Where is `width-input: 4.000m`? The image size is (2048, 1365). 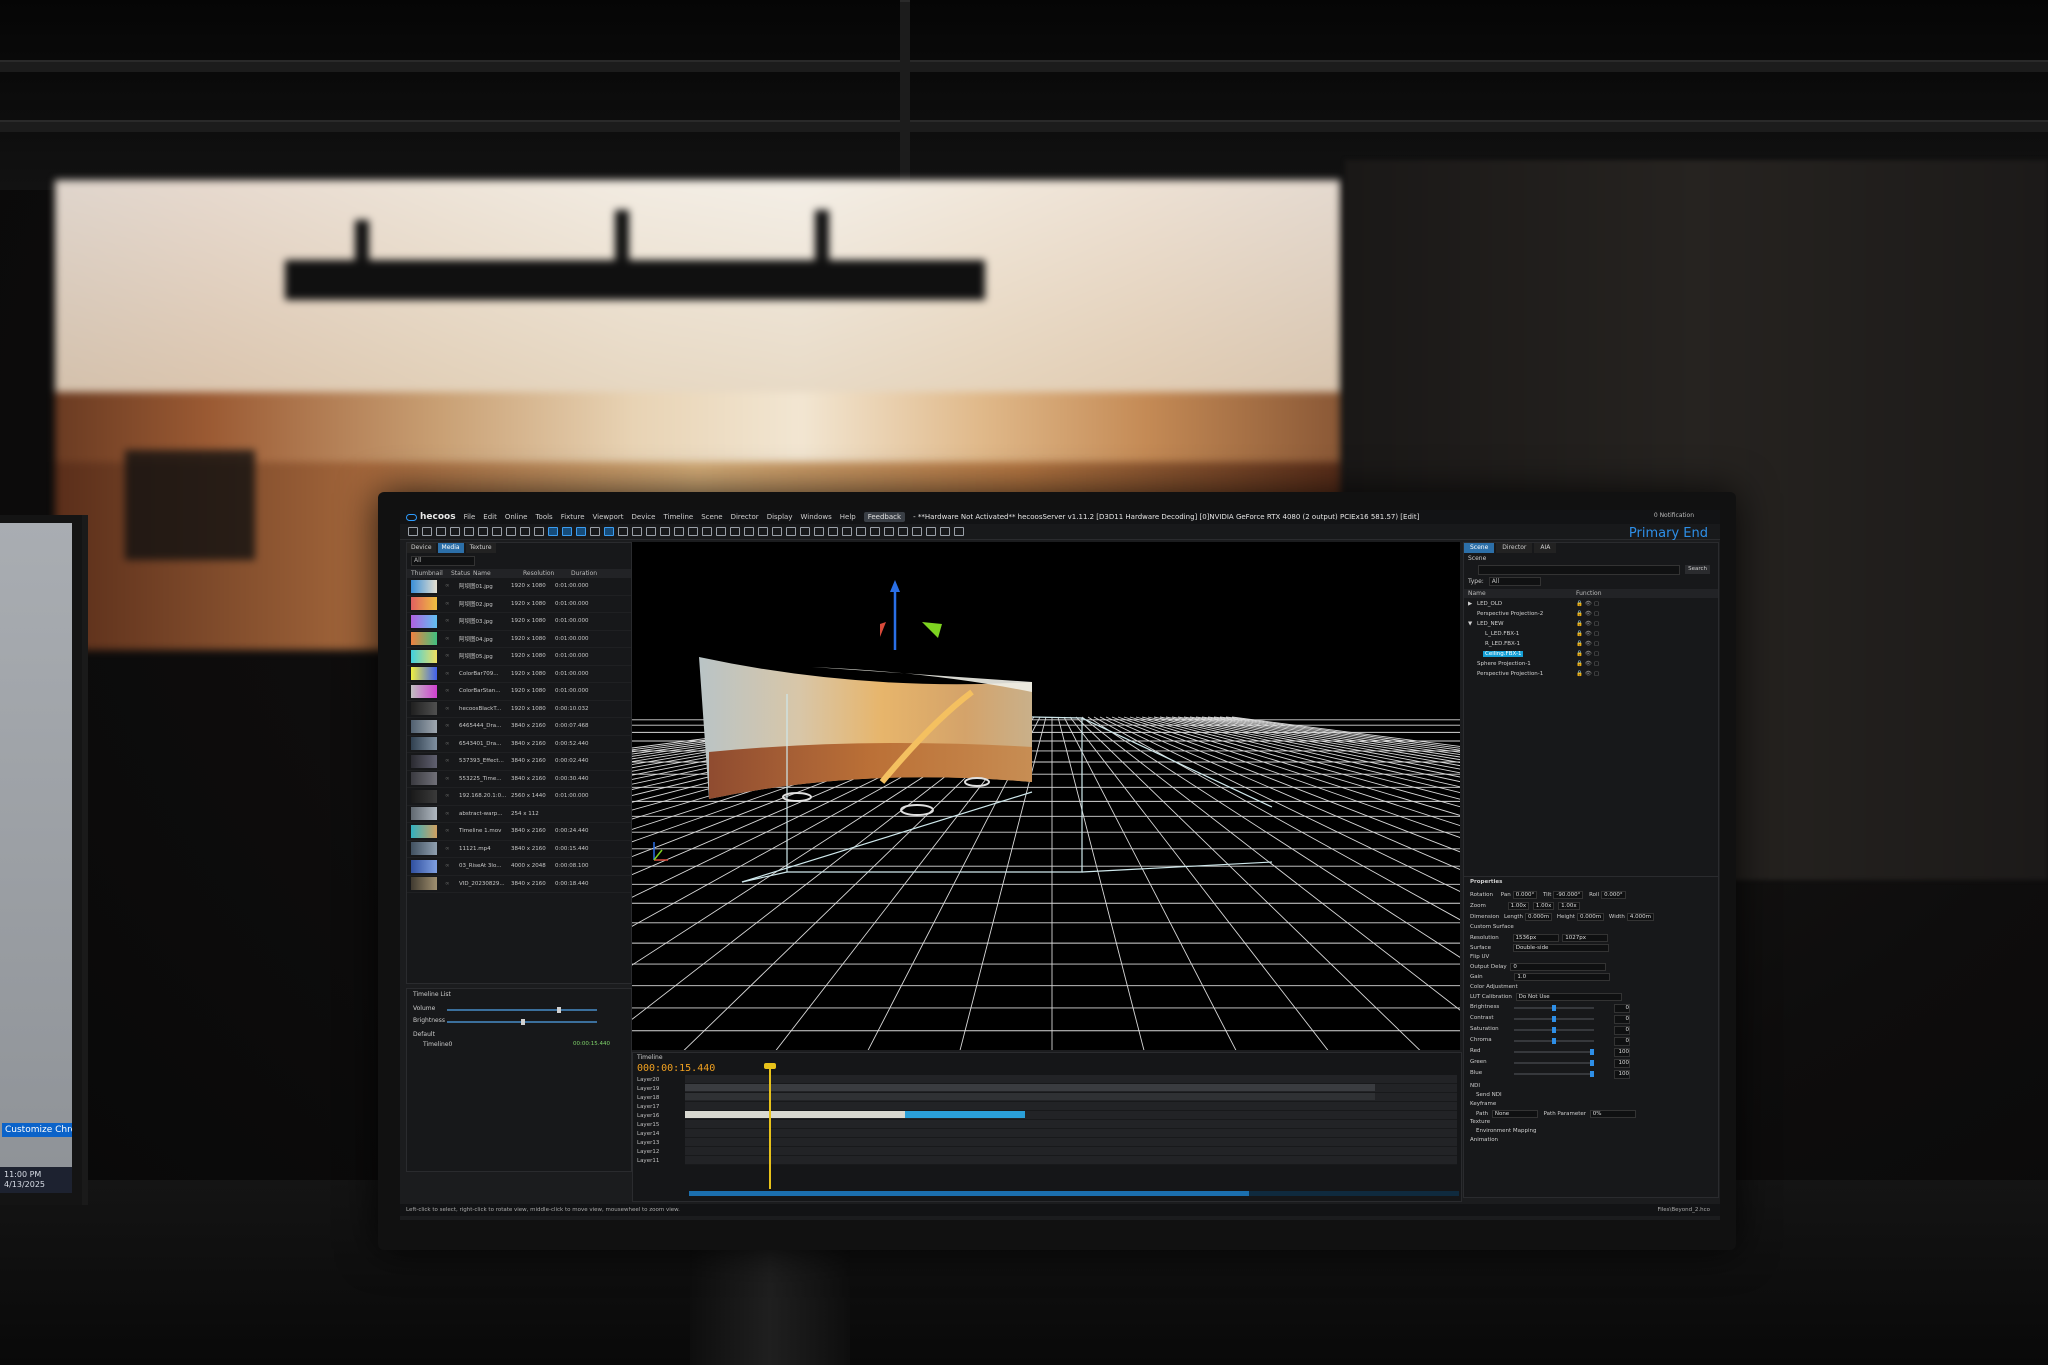
width-input: 4.000m is located at coordinates (1640, 917).